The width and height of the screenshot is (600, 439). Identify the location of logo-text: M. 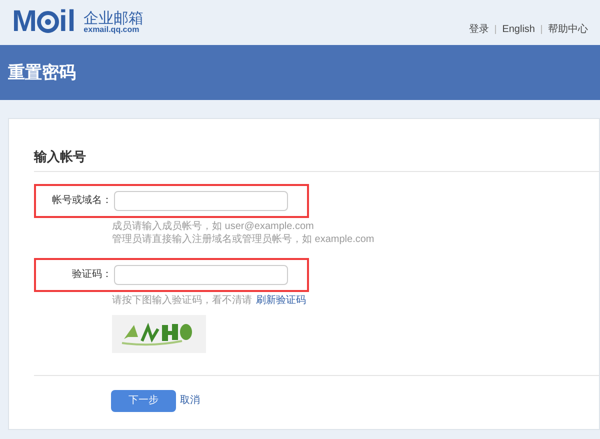
(24, 22).